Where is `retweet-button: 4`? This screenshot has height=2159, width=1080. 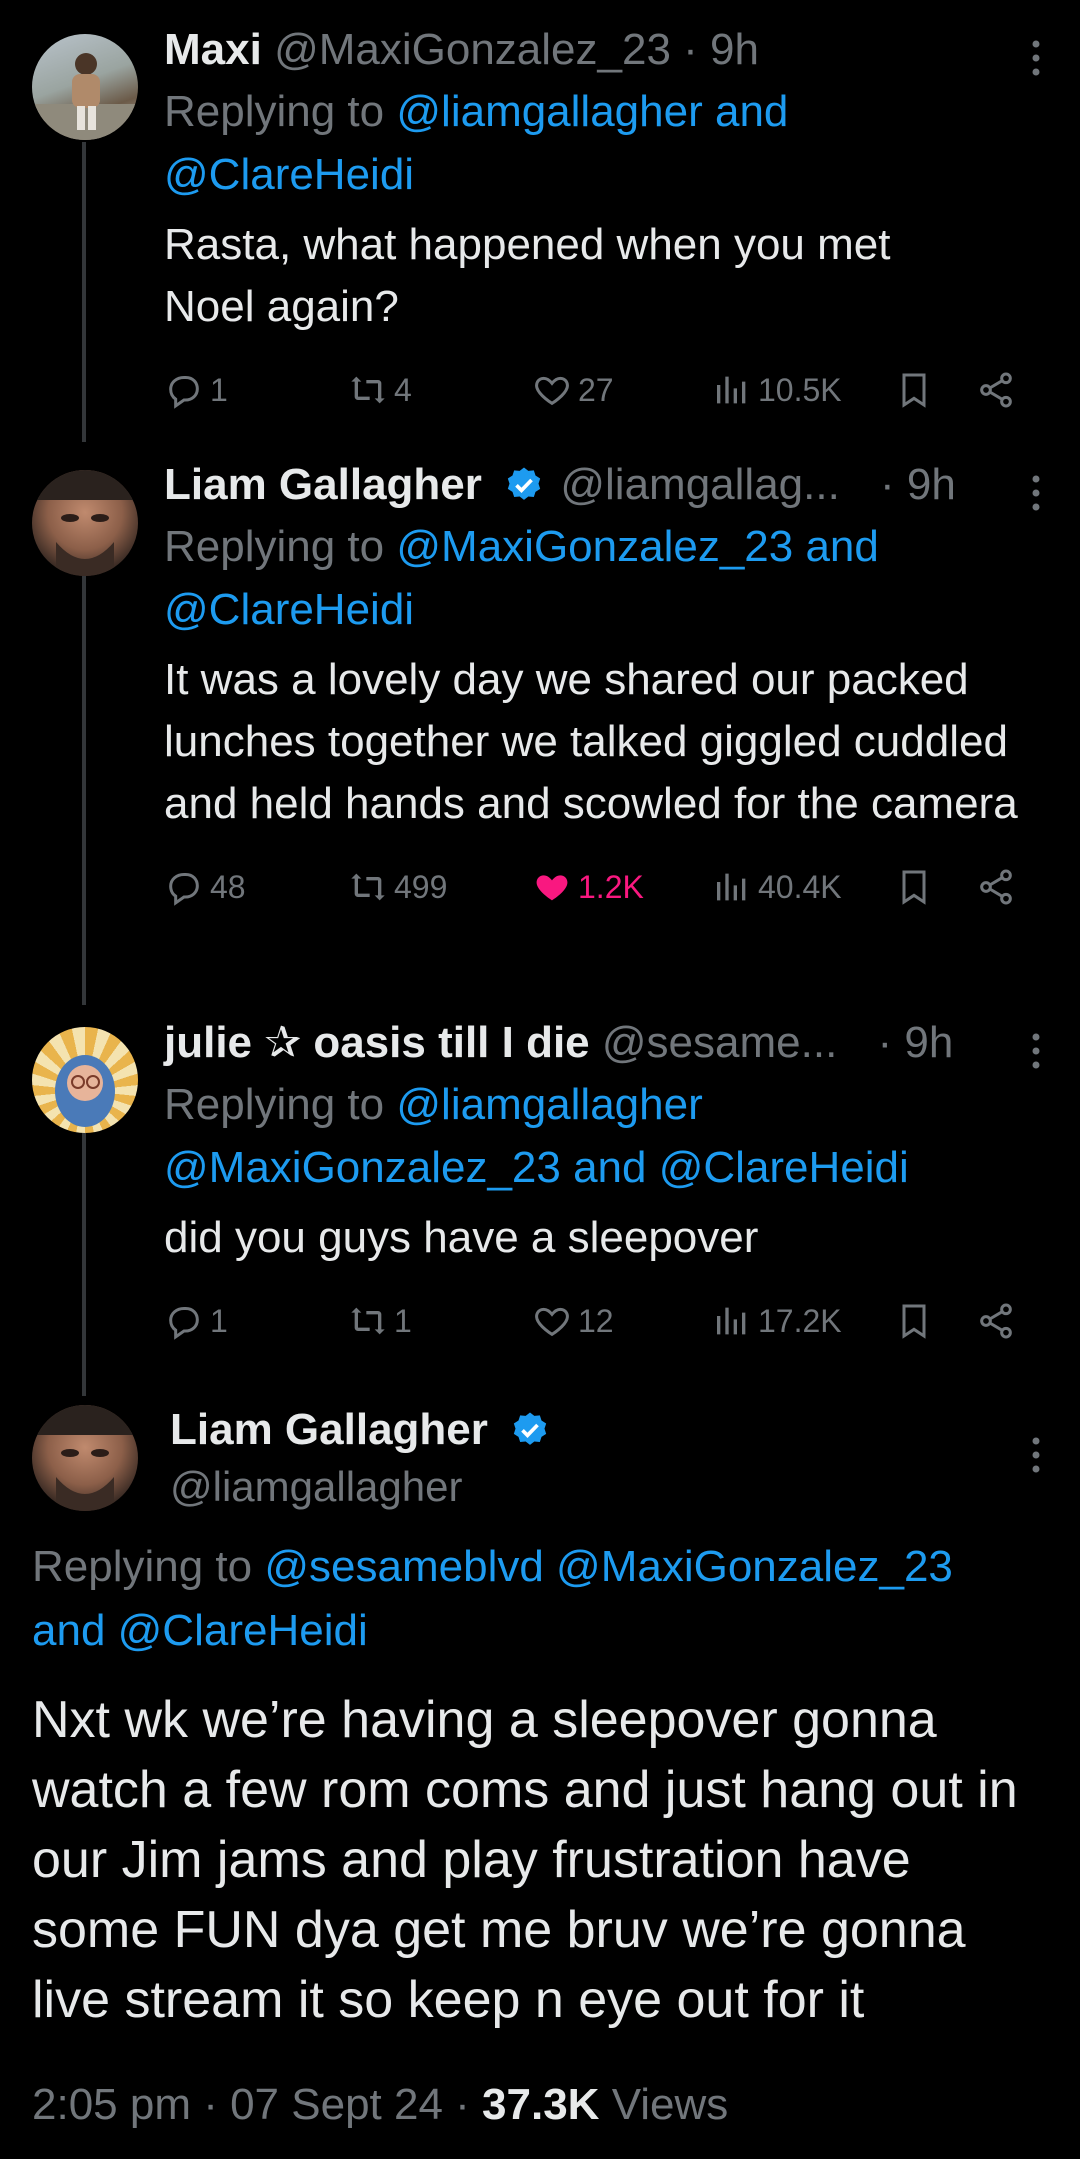 retweet-button: 4 is located at coordinates (380, 390).